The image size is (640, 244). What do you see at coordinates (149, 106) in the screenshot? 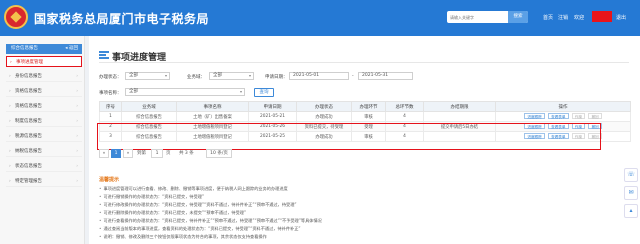
I see `col-header: 业务域` at bounding box center [149, 106].